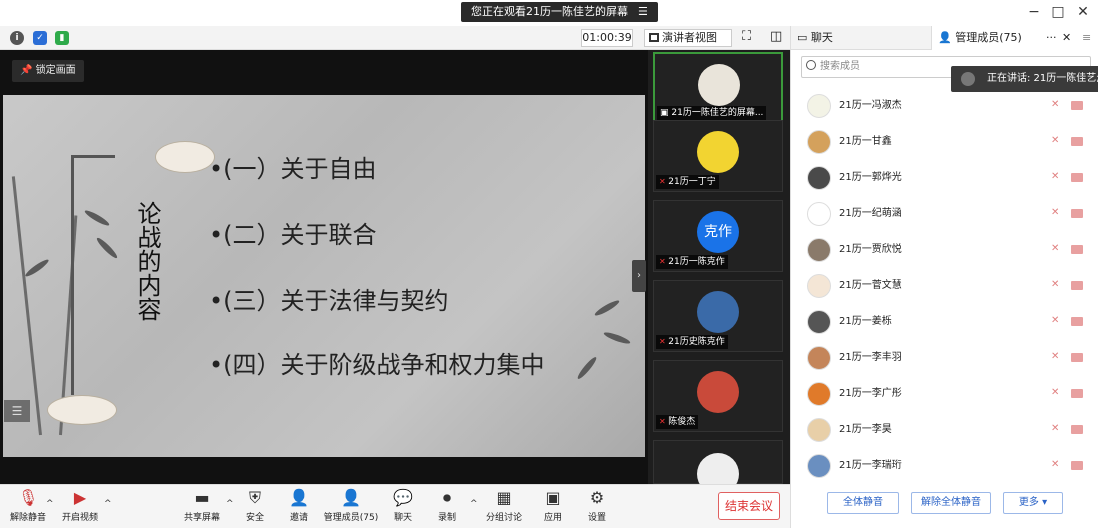  Describe the element at coordinates (804, 37) in the screenshot. I see `chat-icon: ▭` at that location.